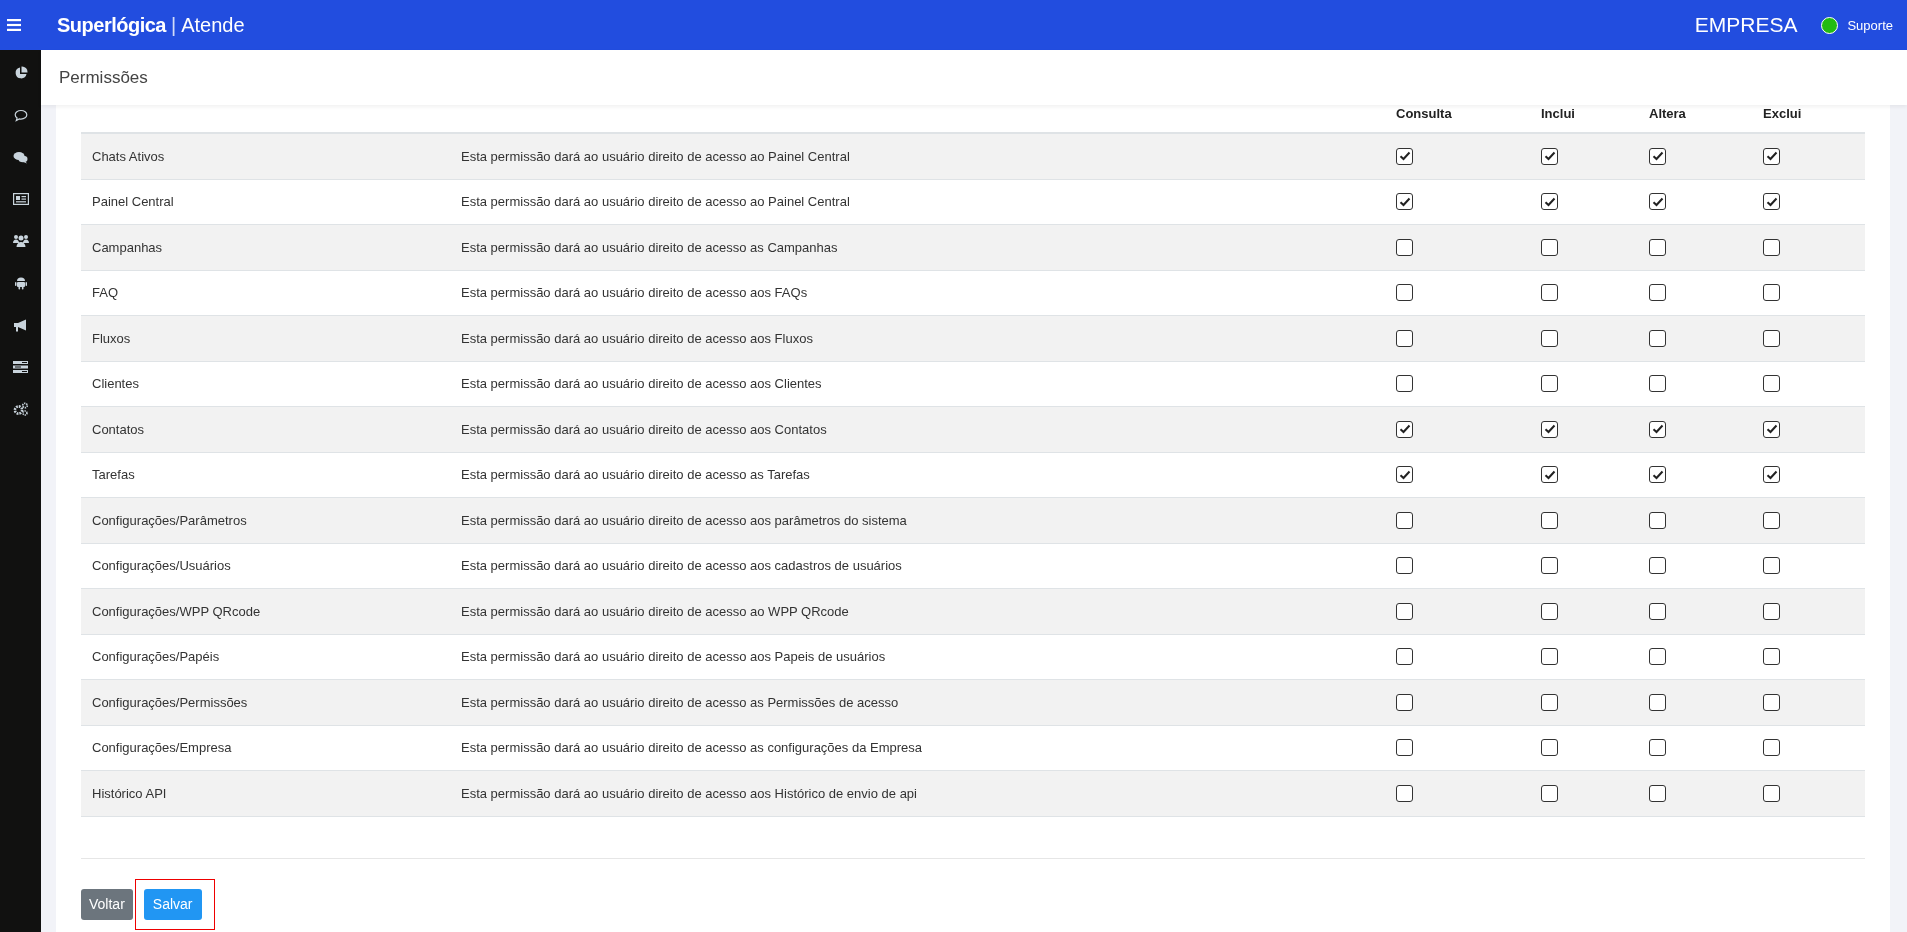 Image resolution: width=1907 pixels, height=932 pixels. I want to click on server-list-icon, so click(20, 367).